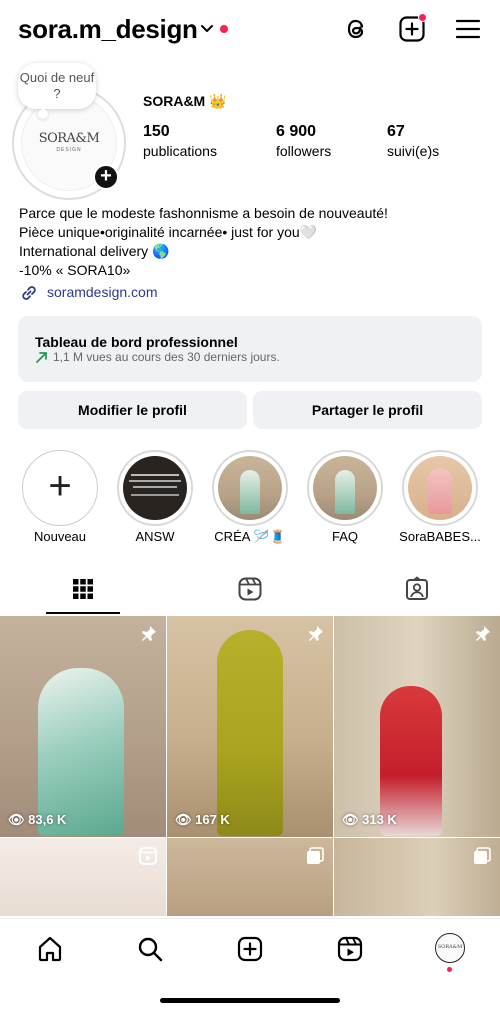  Describe the element at coordinates (102, 292) in the screenshot. I see `website-link-text: soramdesign.com` at that location.